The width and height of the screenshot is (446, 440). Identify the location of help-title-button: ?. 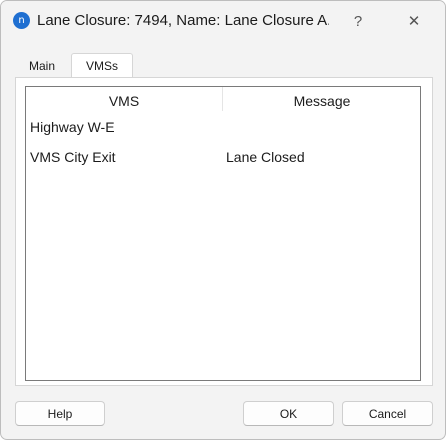
(358, 21).